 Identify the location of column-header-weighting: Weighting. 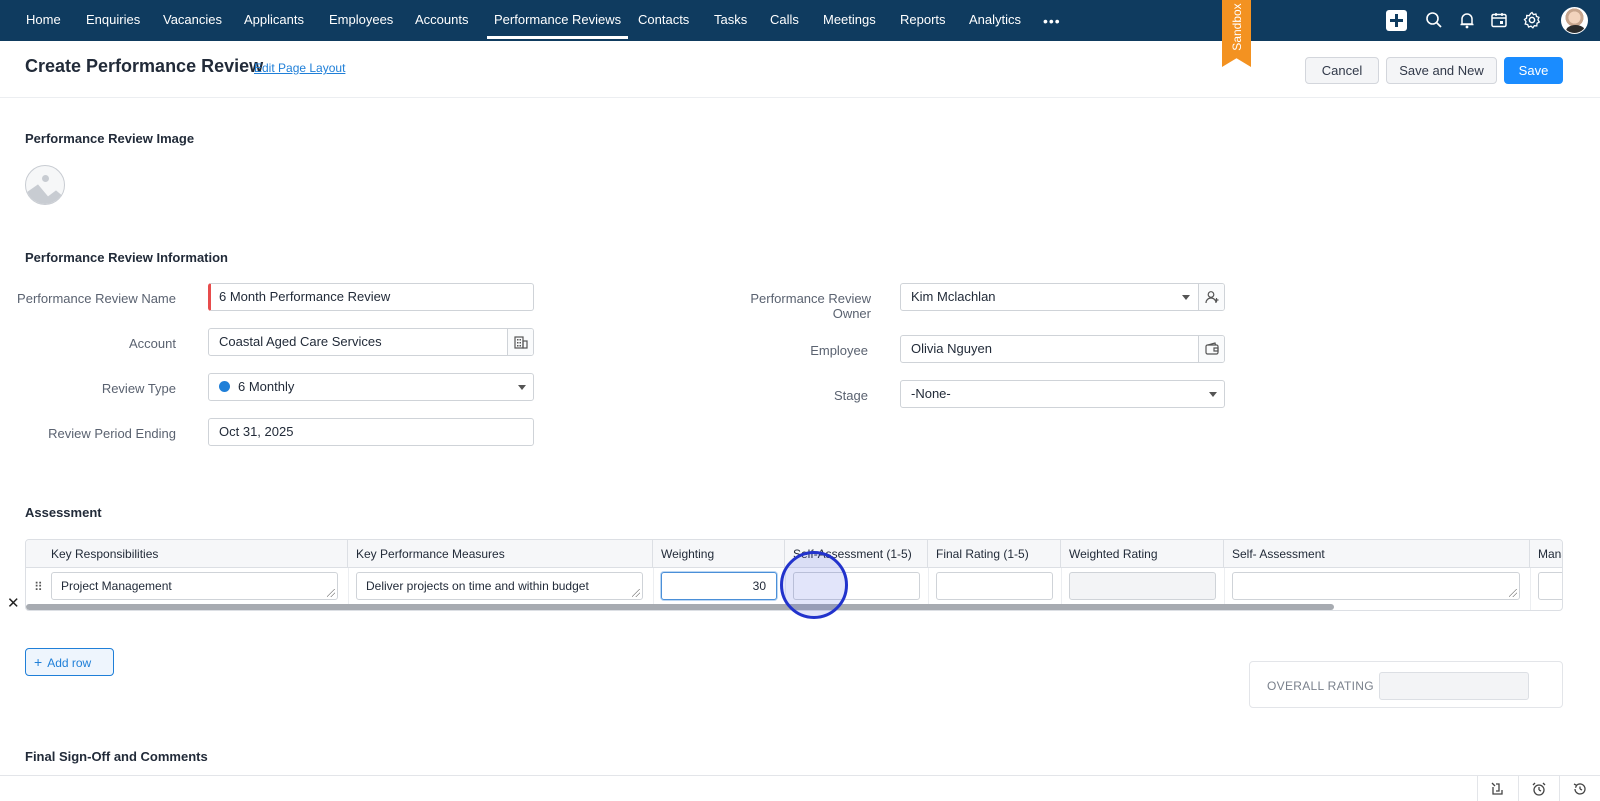
(719, 554).